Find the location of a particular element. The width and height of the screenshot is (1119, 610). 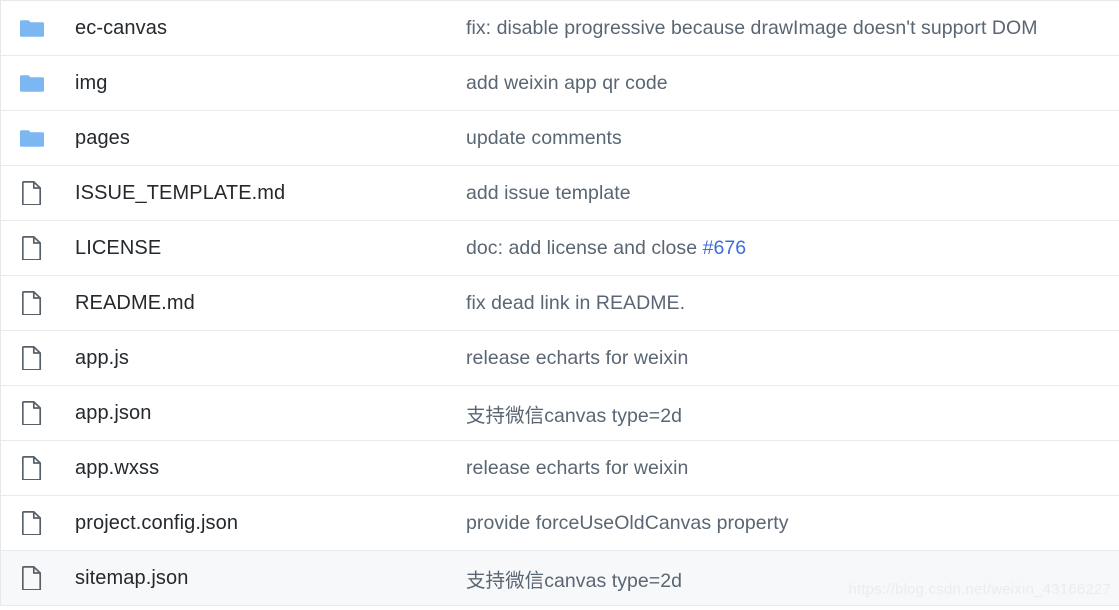

table-row: app.wxss release echarts for weixin is located at coordinates (560, 468).